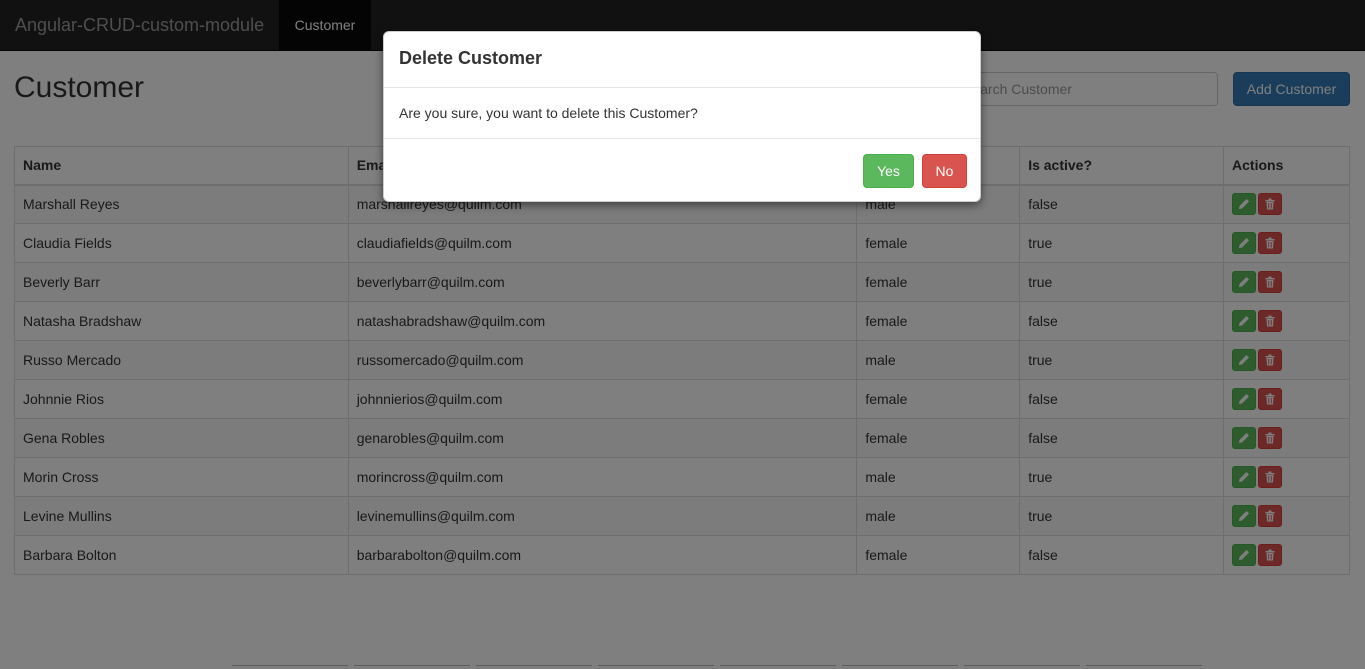  Describe the element at coordinates (471, 58) in the screenshot. I see `modal-title: Delete Customer` at that location.